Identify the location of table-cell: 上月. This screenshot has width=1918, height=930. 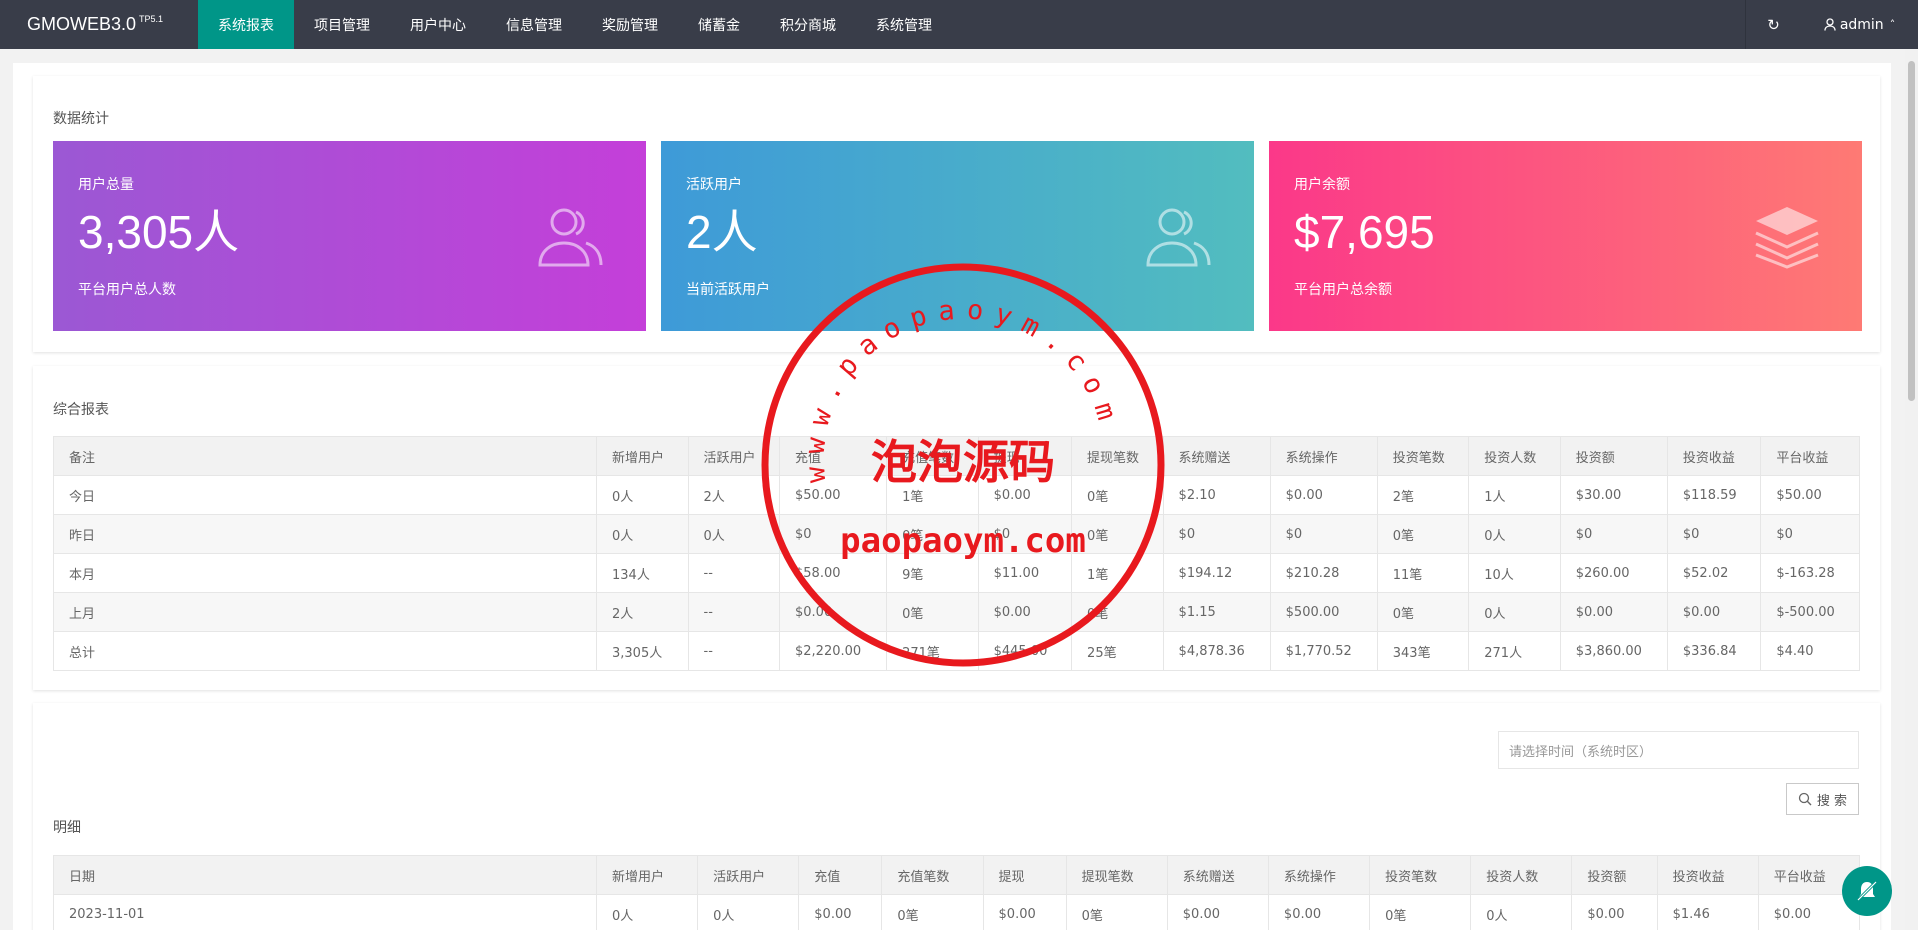
(325, 612).